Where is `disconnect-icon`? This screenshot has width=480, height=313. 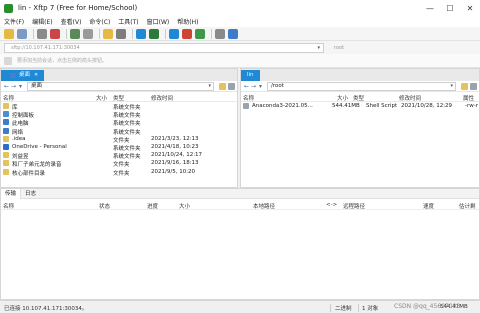 disconnect-icon is located at coordinates (42, 33).